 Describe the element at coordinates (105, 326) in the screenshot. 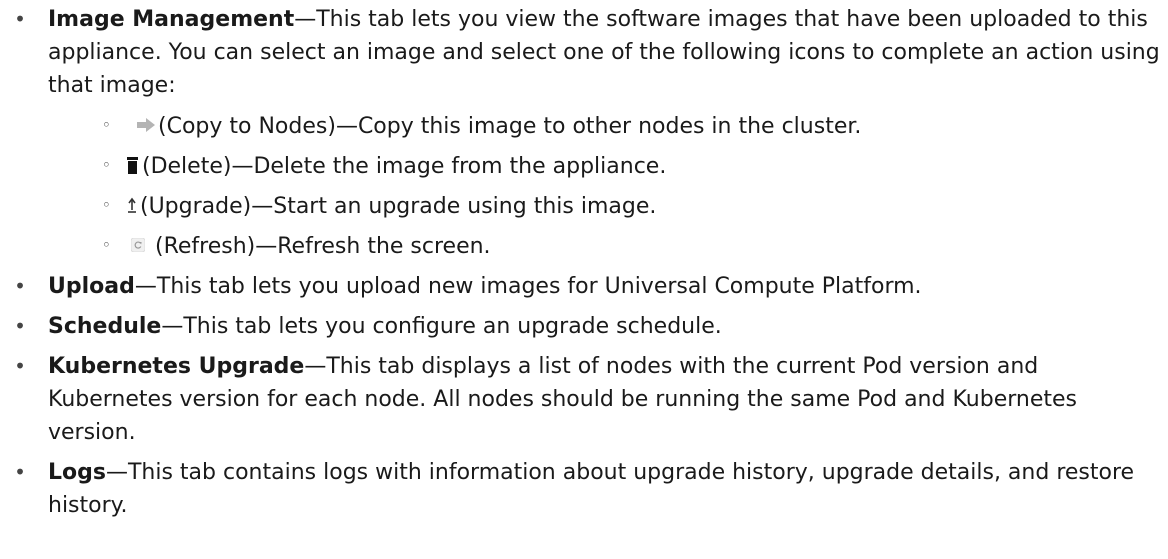

I see `term-schedule: Schedule` at that location.